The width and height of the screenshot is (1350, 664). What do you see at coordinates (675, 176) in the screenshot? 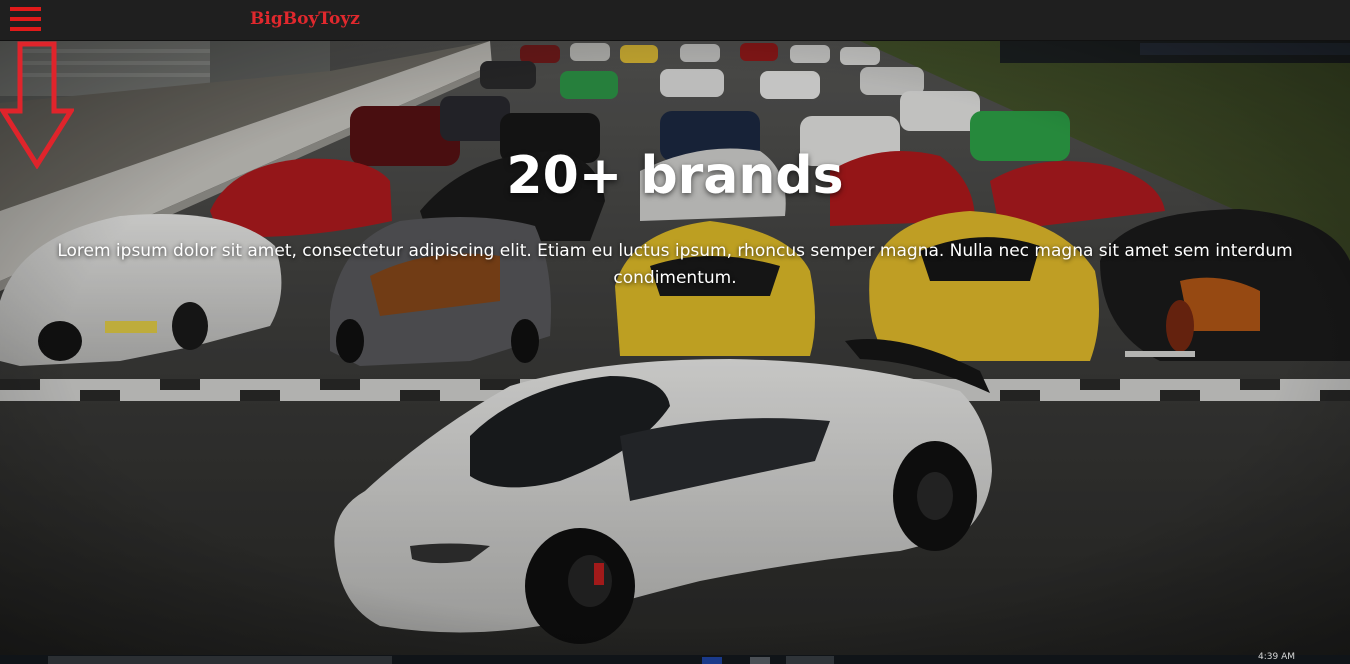
I see `hero-title: 20+ brands` at bounding box center [675, 176].